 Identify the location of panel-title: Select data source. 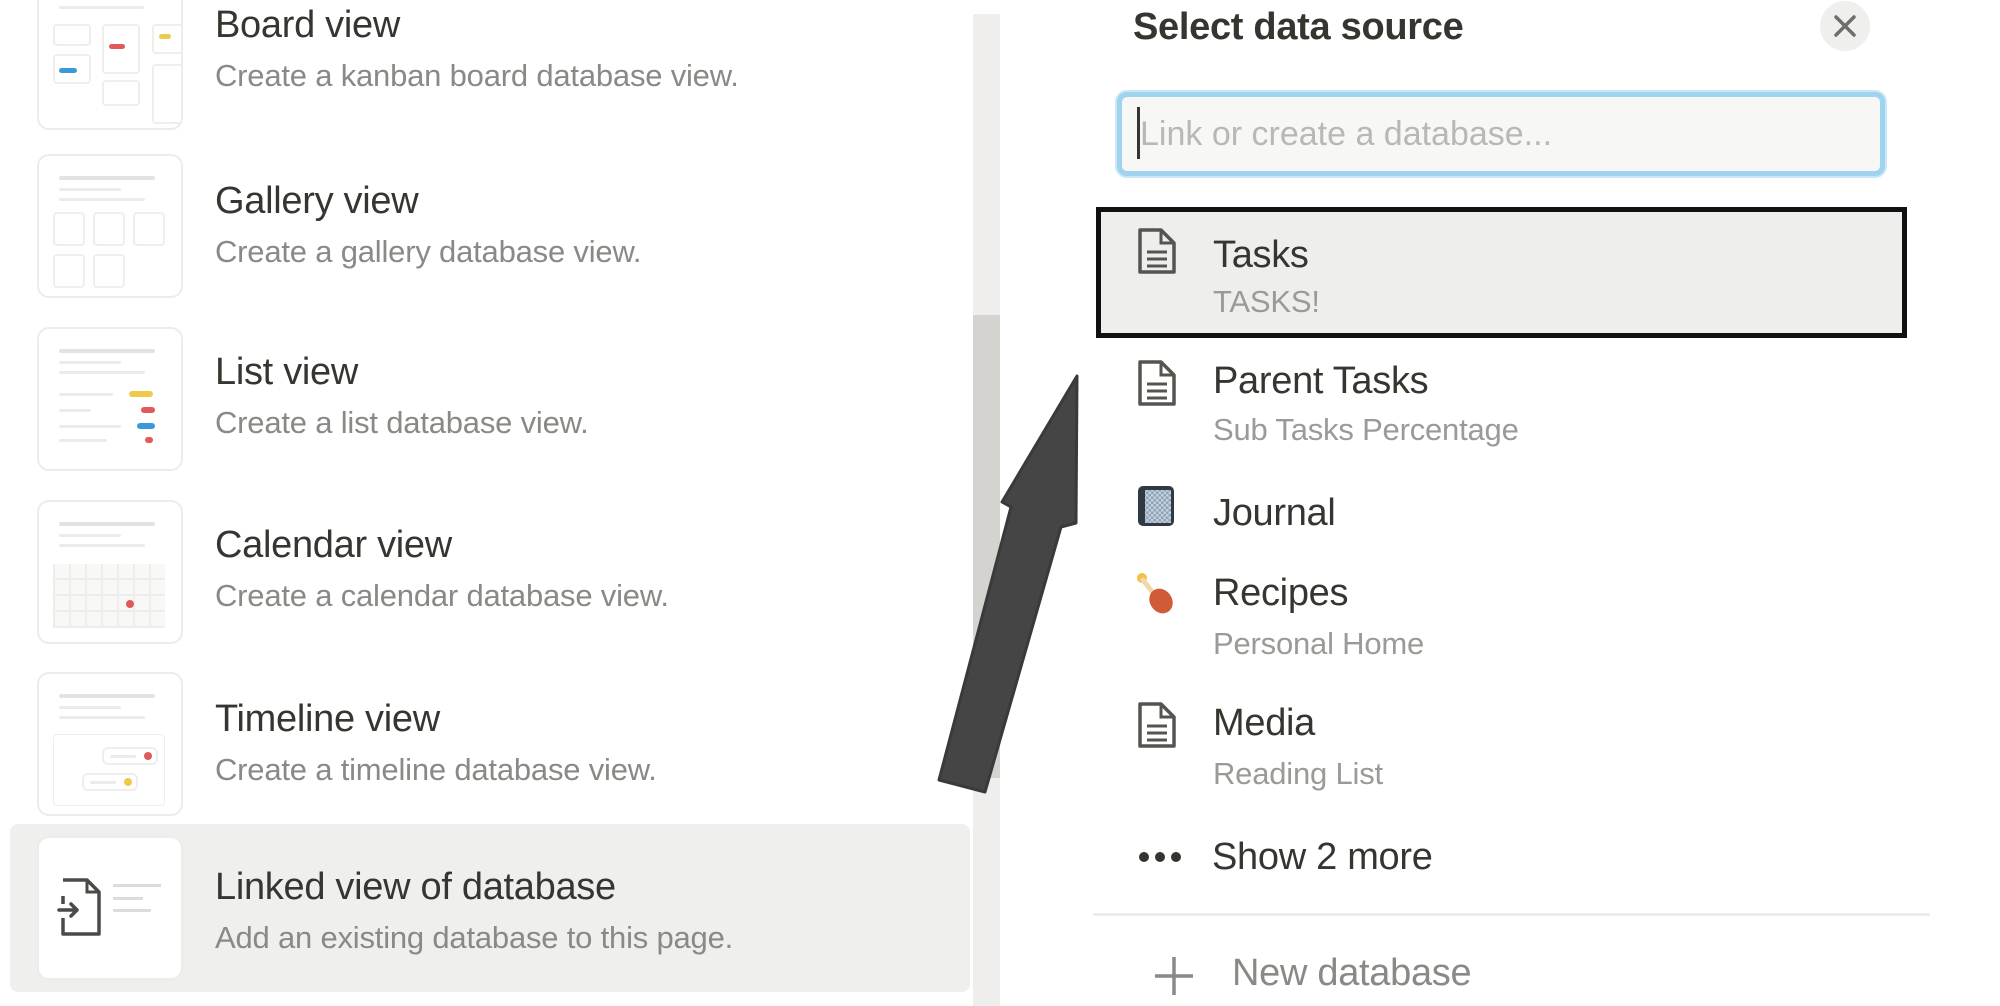
(1298, 27).